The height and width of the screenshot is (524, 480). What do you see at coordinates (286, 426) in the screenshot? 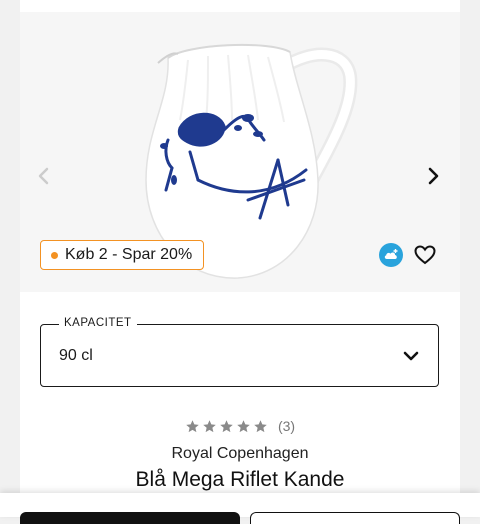
I see `review-count: (3)` at bounding box center [286, 426].